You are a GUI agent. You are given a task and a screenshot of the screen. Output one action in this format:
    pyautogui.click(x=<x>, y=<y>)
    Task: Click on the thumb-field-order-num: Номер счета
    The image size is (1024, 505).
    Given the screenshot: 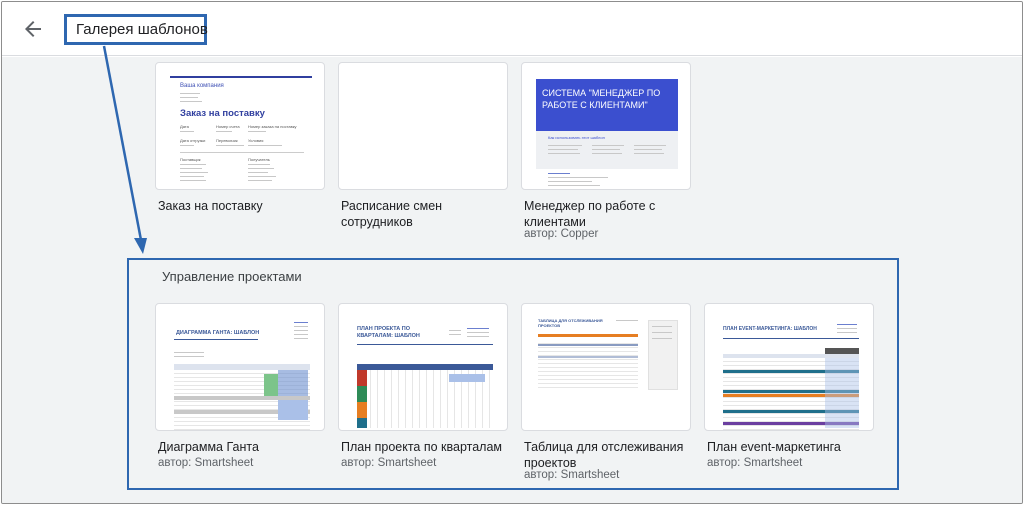 What is the action you would take?
    pyautogui.click(x=228, y=126)
    